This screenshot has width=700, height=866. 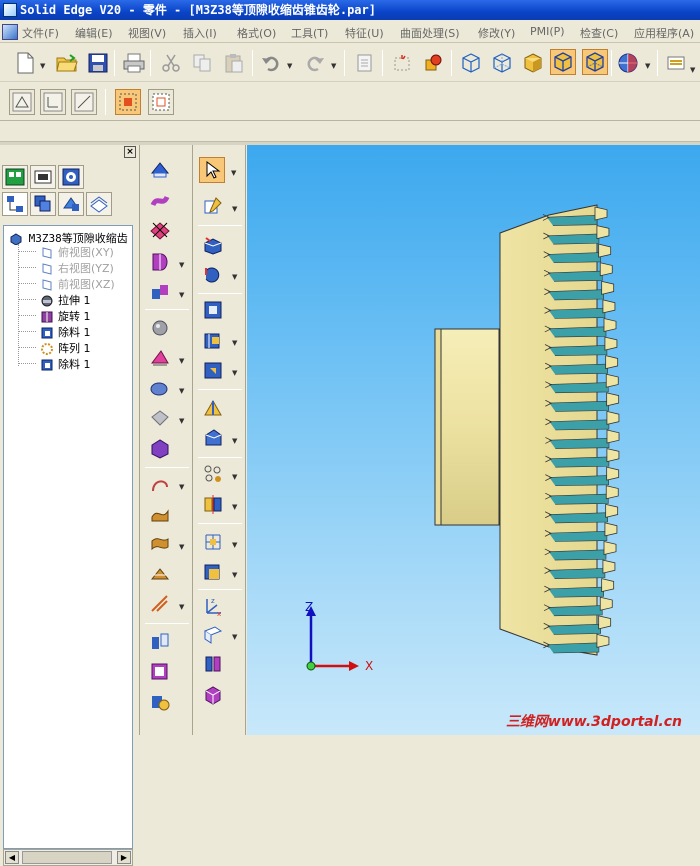 What do you see at coordinates (53, 102) in the screenshot?
I see `select-face-icon` at bounding box center [53, 102].